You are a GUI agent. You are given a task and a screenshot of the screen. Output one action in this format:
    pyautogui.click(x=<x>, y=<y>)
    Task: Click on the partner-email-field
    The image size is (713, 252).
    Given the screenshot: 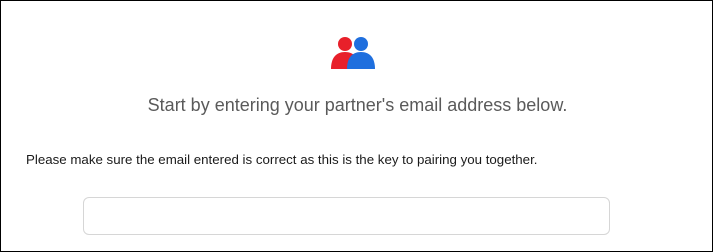 What is the action you would take?
    pyautogui.click(x=346, y=216)
    